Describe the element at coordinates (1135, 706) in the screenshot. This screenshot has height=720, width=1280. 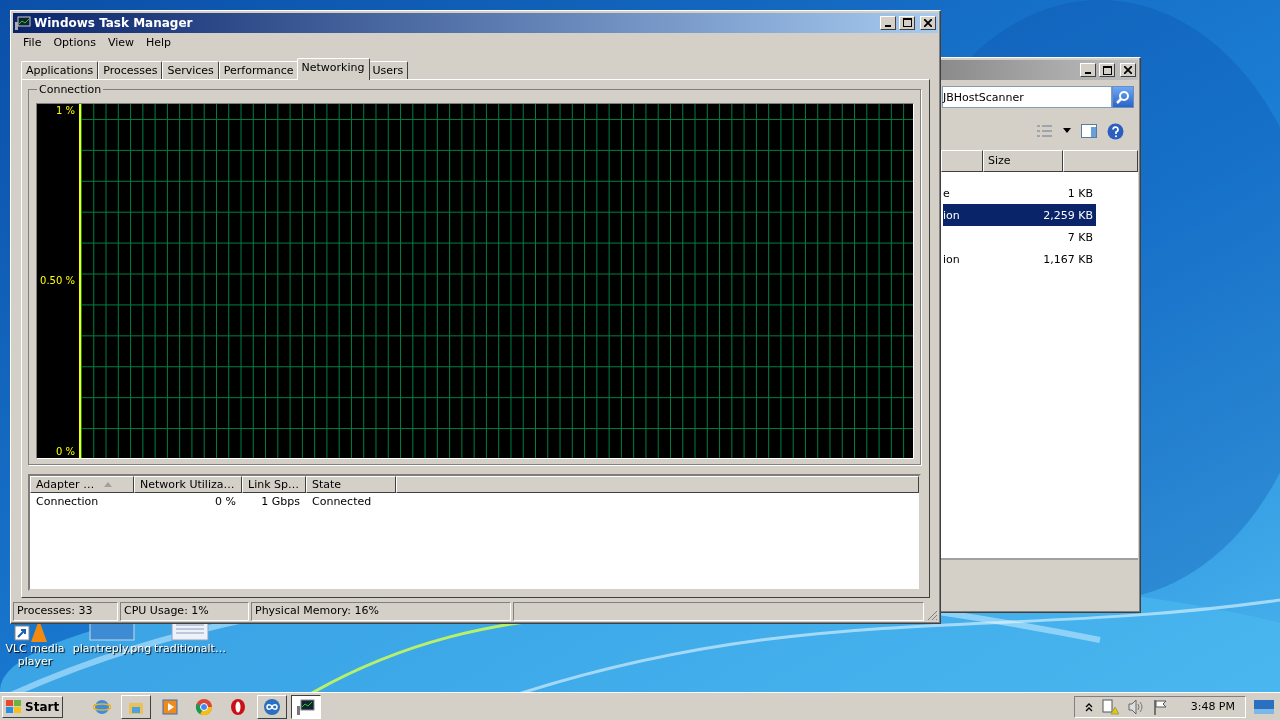
I see `speaker-icon` at that location.